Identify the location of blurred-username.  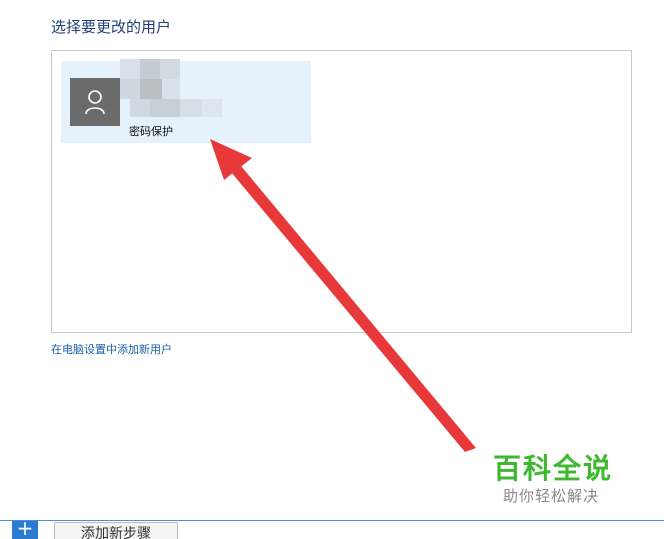
(170, 90).